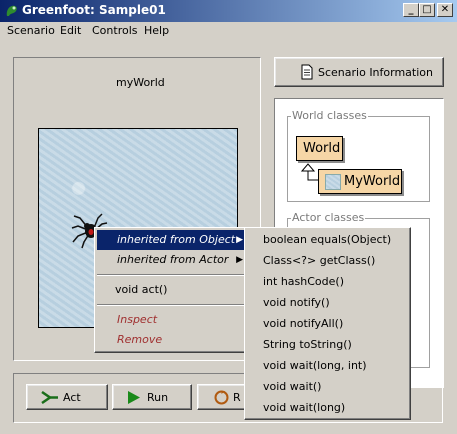 This screenshot has height=434, width=457. I want to click on submenu-item: void wait(long), so click(304, 408).